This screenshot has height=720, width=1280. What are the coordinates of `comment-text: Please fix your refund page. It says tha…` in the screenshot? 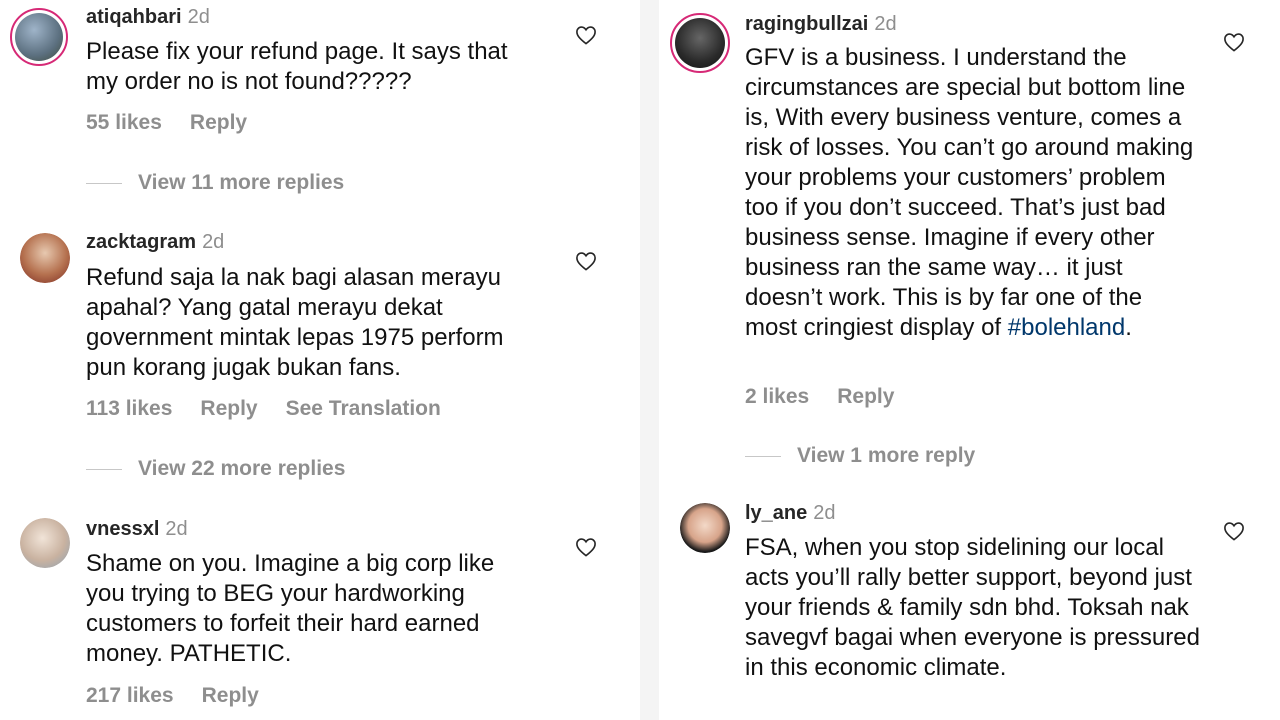 It's located at (297, 66).